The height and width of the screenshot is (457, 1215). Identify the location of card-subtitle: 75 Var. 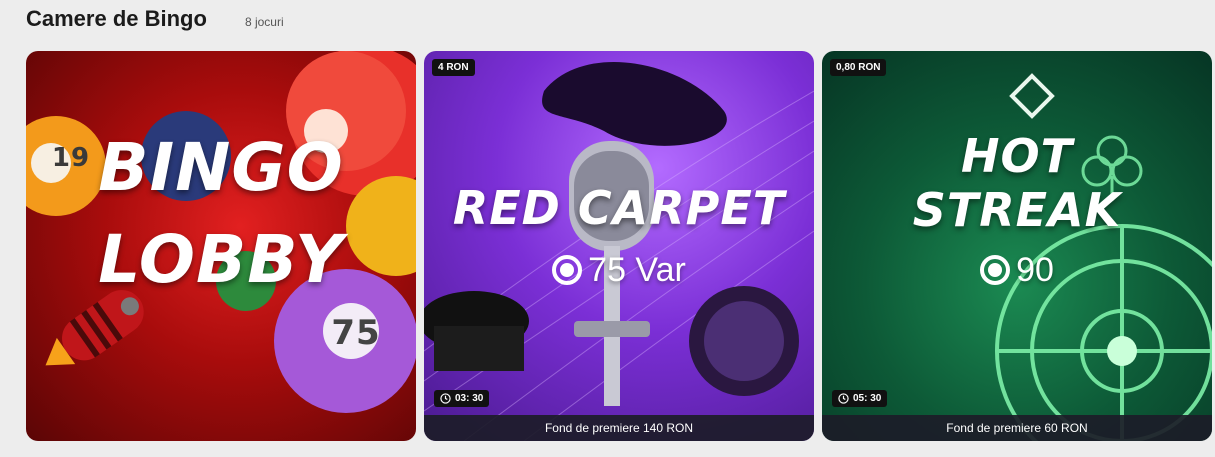
(619, 270).